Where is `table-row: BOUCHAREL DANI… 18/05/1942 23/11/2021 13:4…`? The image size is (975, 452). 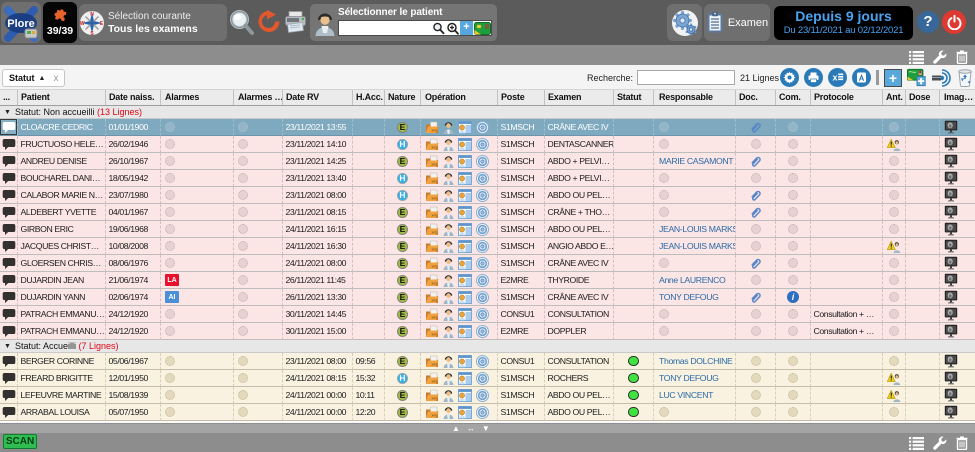
table-row: BOUCHAREL DANI… 18/05/1942 23/11/2021 13:4… is located at coordinates (487, 178).